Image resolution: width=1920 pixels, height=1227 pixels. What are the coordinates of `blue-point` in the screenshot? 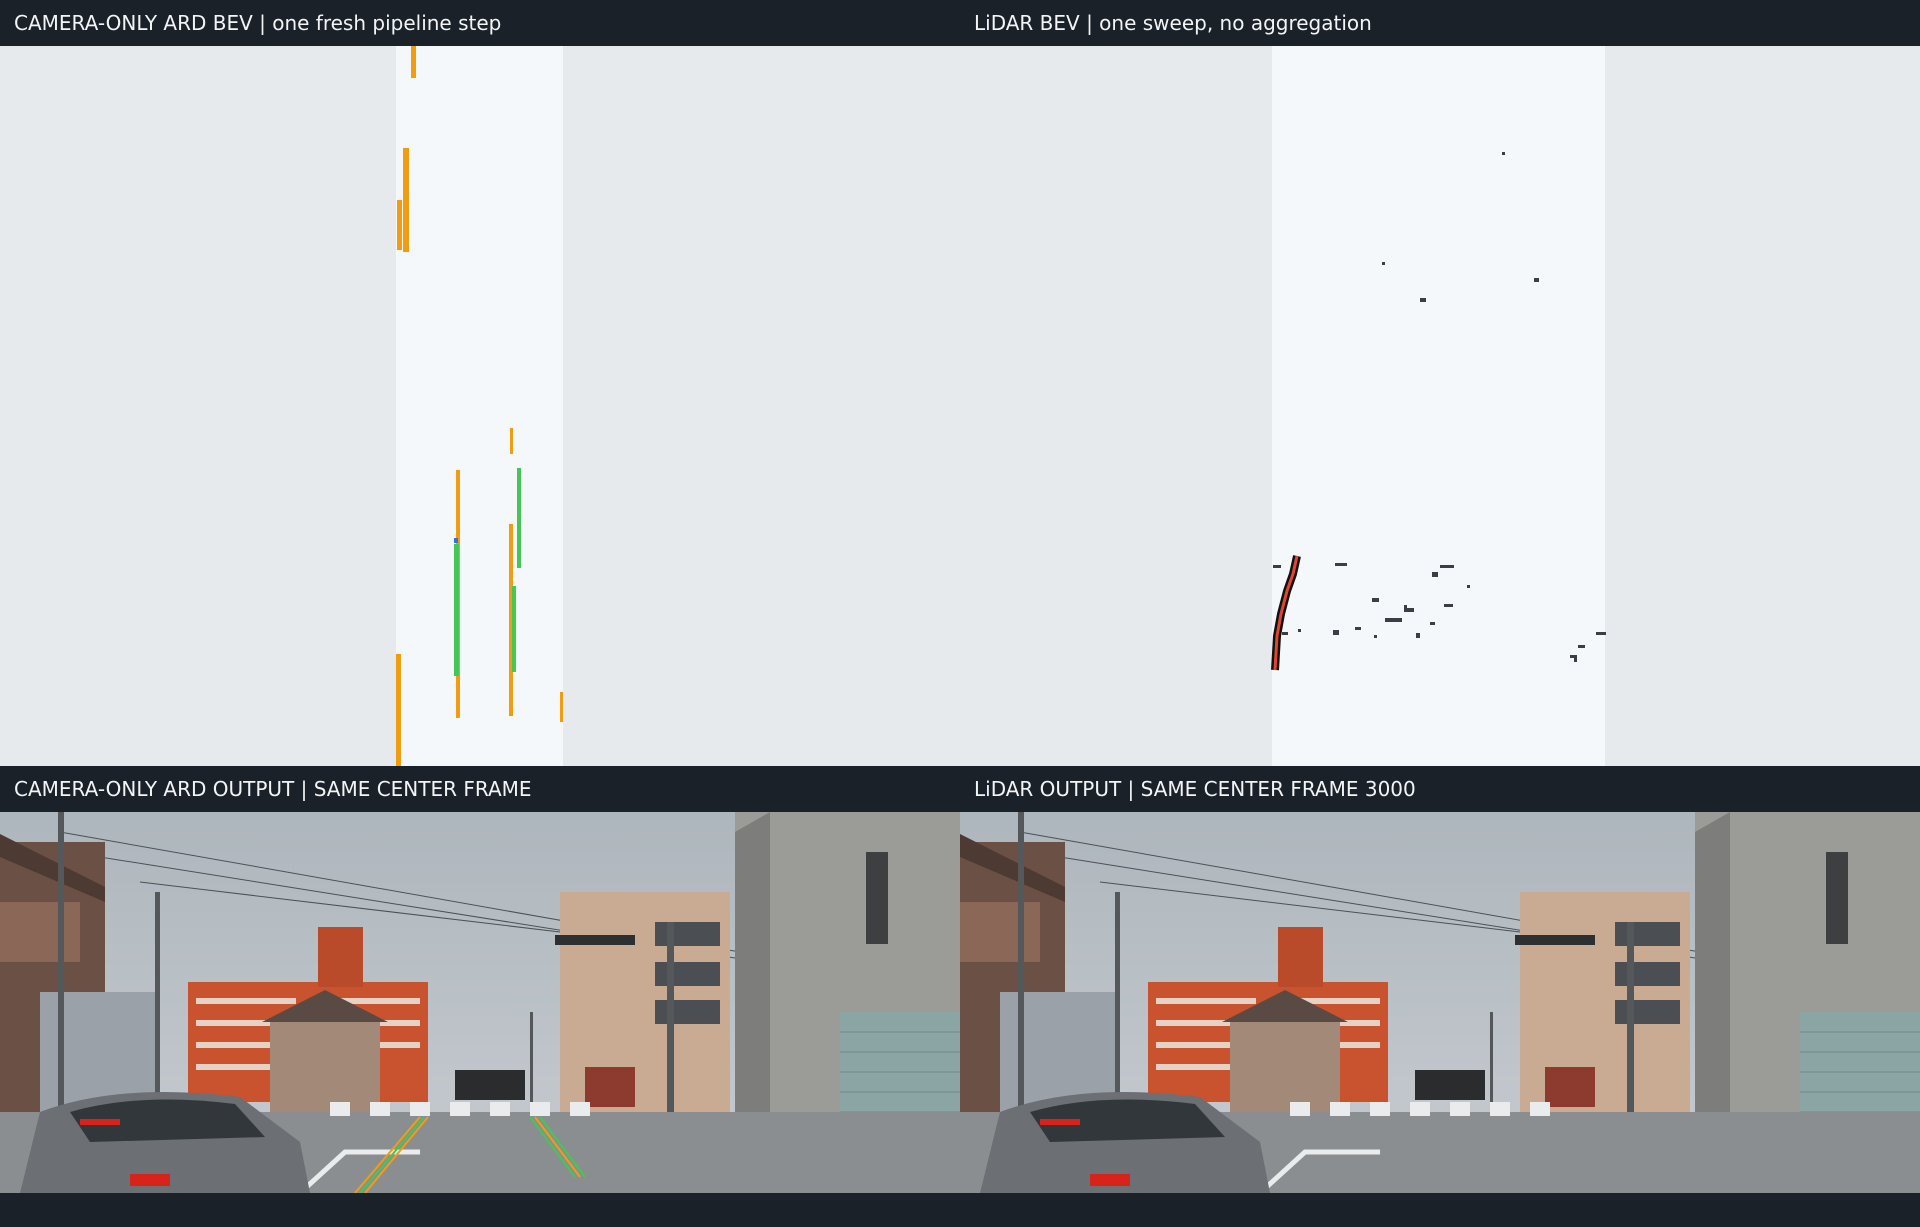 It's located at (456, 540).